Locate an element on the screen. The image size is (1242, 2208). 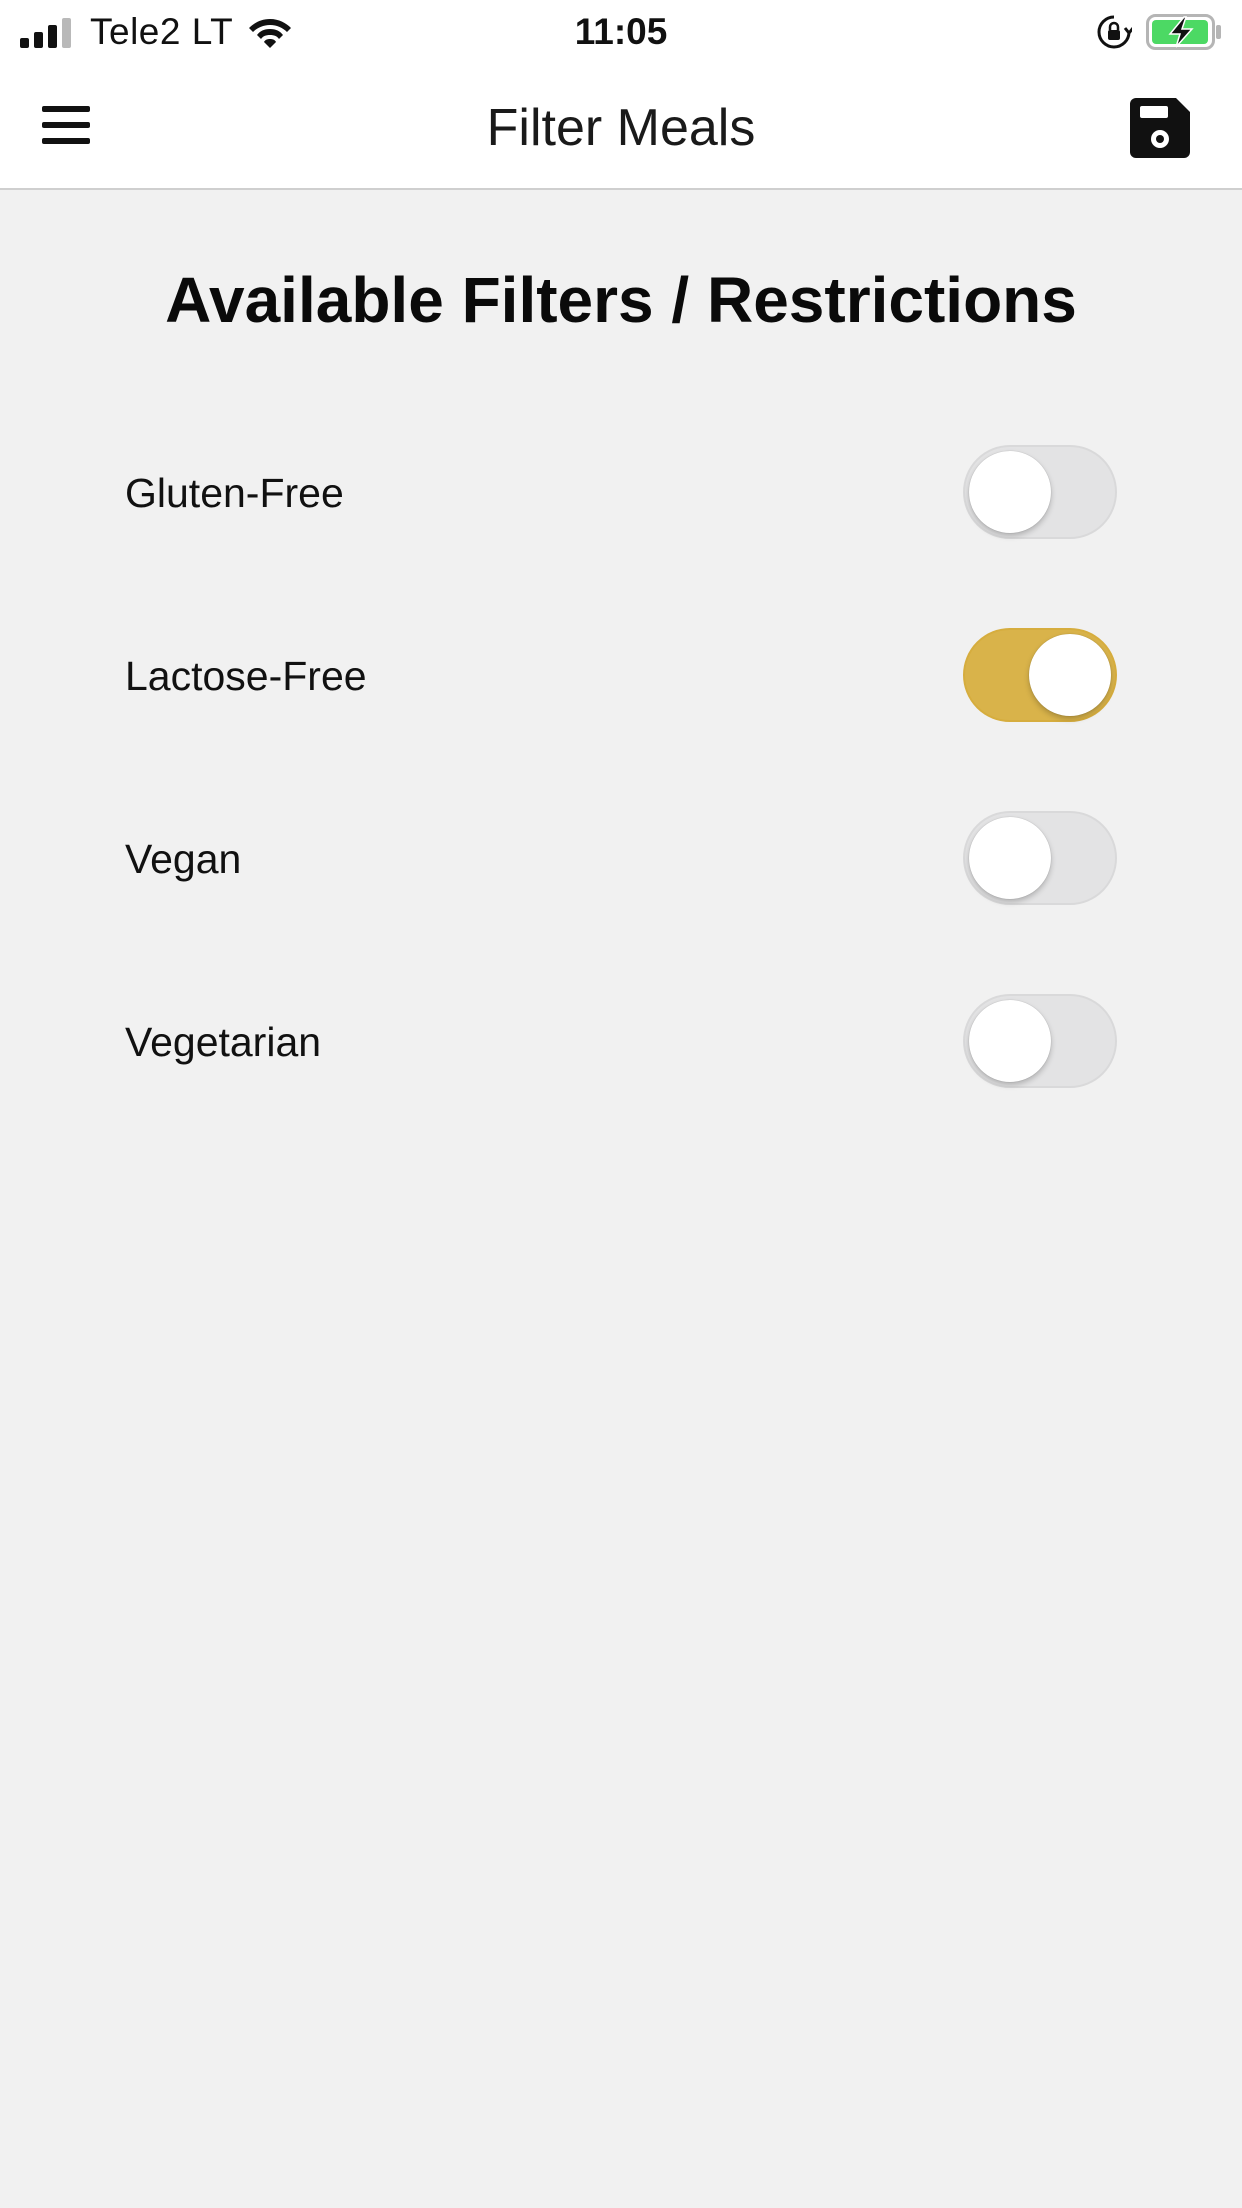
lactose-free-toggle is located at coordinates (1040, 675).